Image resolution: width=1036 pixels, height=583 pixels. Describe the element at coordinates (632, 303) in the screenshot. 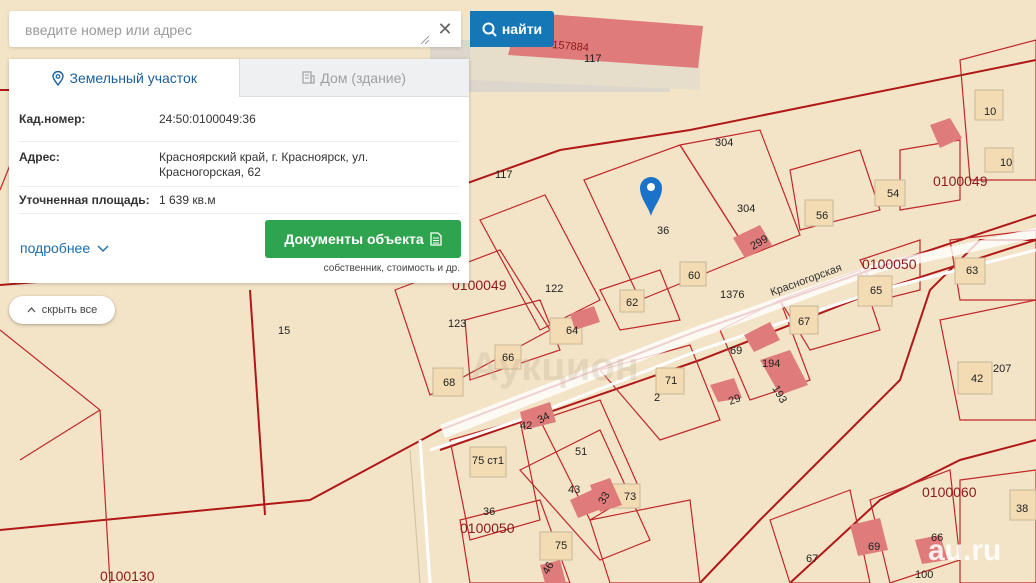

I see `parcel-label: 62` at that location.